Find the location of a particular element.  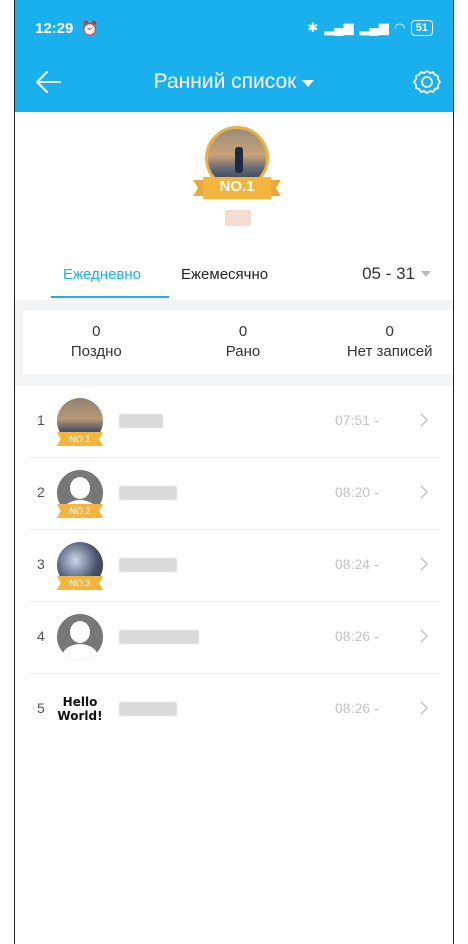

rank-number: 1 is located at coordinates (41, 420).